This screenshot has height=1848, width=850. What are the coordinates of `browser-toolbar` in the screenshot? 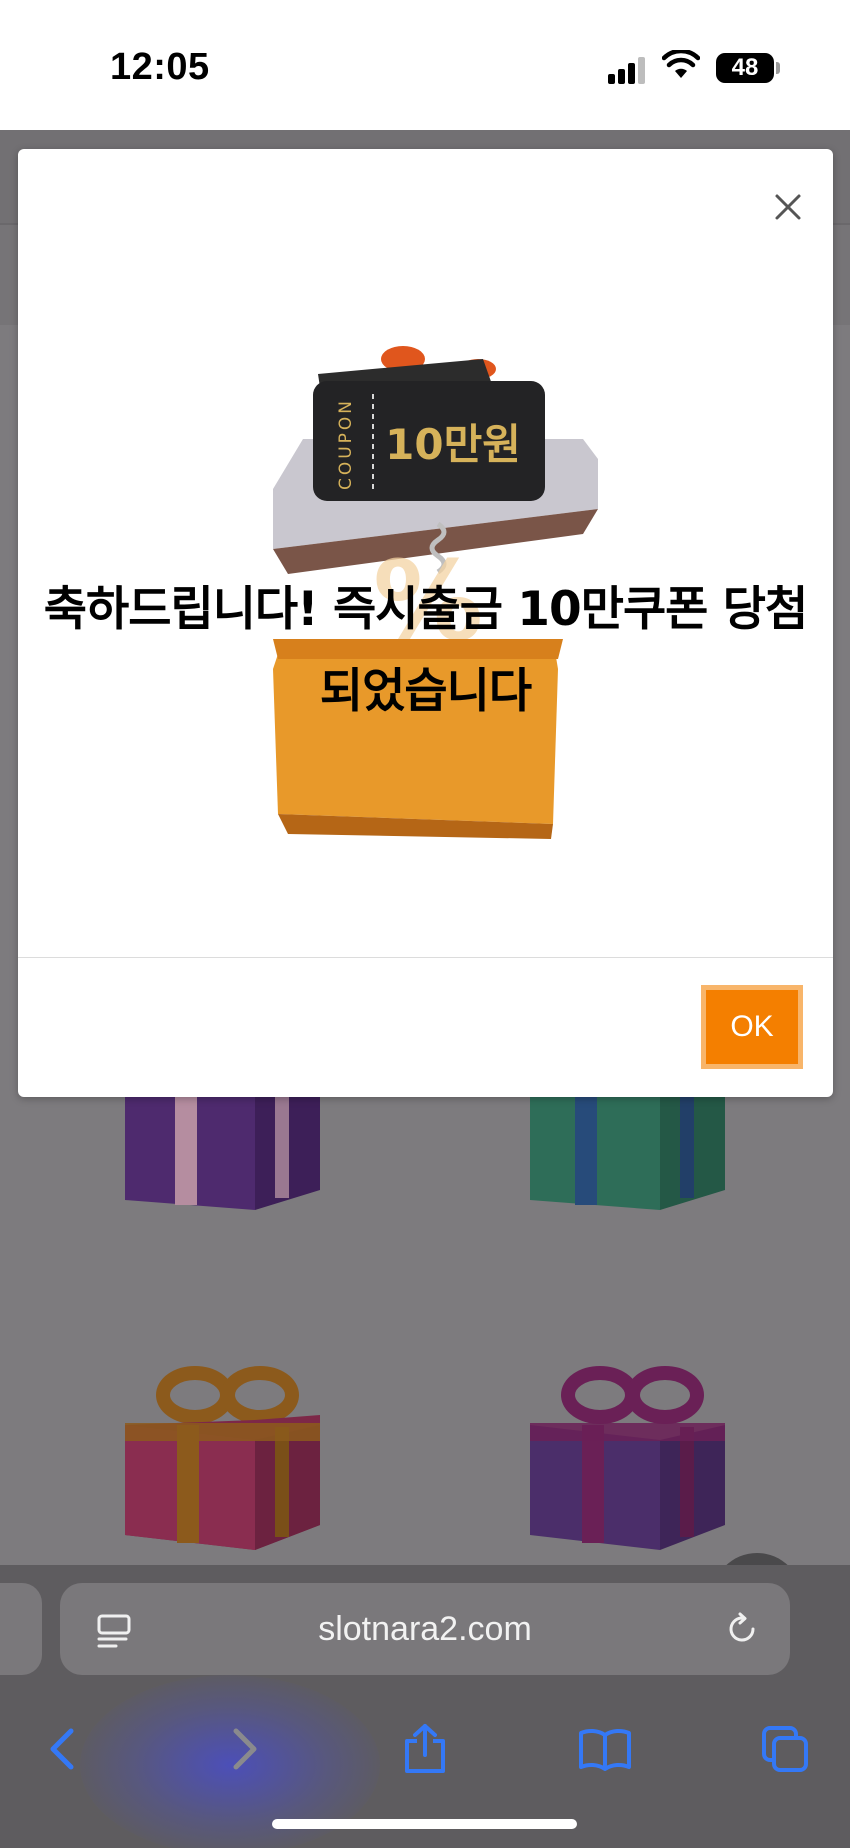 It's located at (425, 1745).